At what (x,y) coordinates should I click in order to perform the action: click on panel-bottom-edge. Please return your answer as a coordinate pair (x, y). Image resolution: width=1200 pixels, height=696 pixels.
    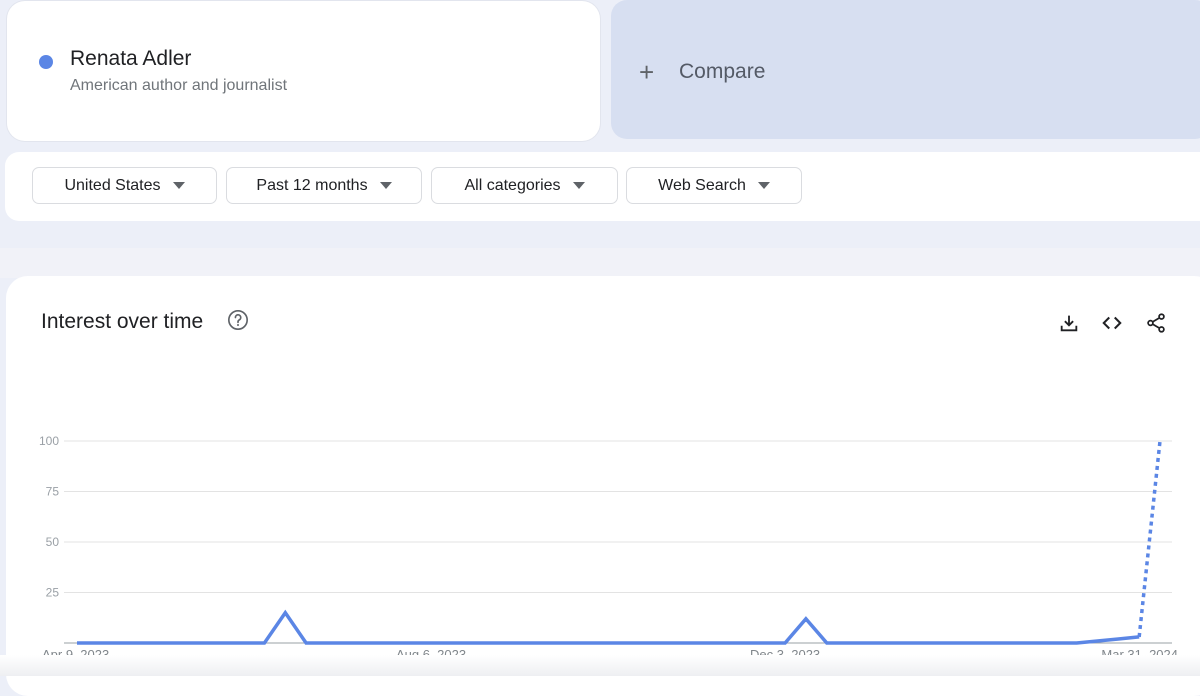
    Looking at the image, I should click on (600, 665).